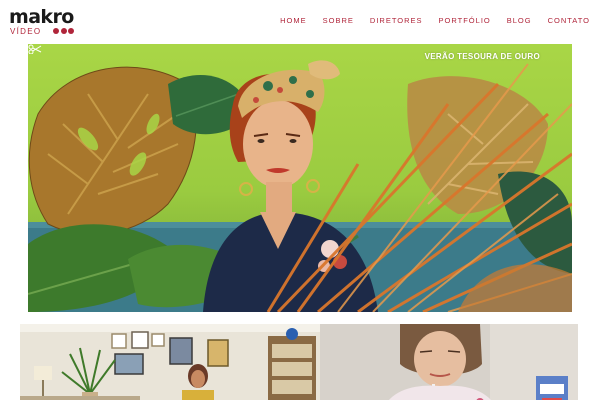 The height and width of the screenshot is (400, 600). I want to click on logo-wordmark: makro, so click(41, 17).